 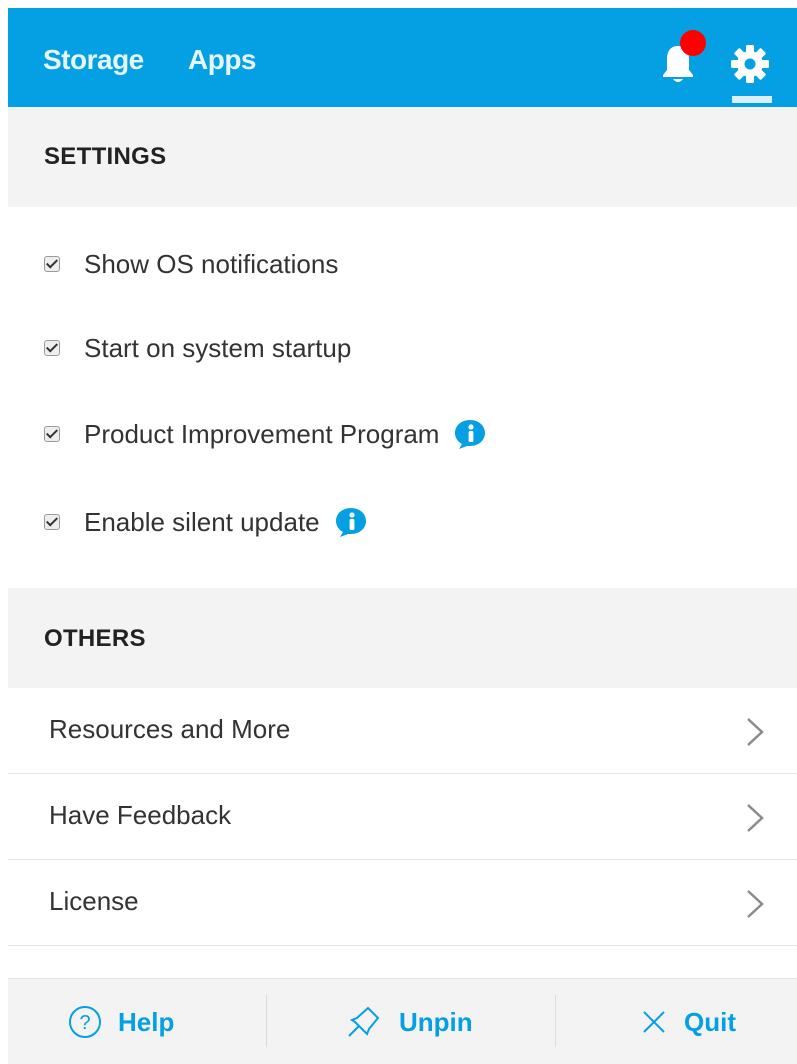 I want to click on help-icon: ?, so click(x=85, y=1022).